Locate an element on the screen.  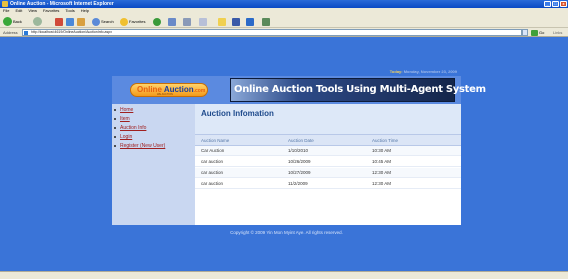
table-row: car auction 10/26/2009 10:45 AM is located at coordinates (328, 162).